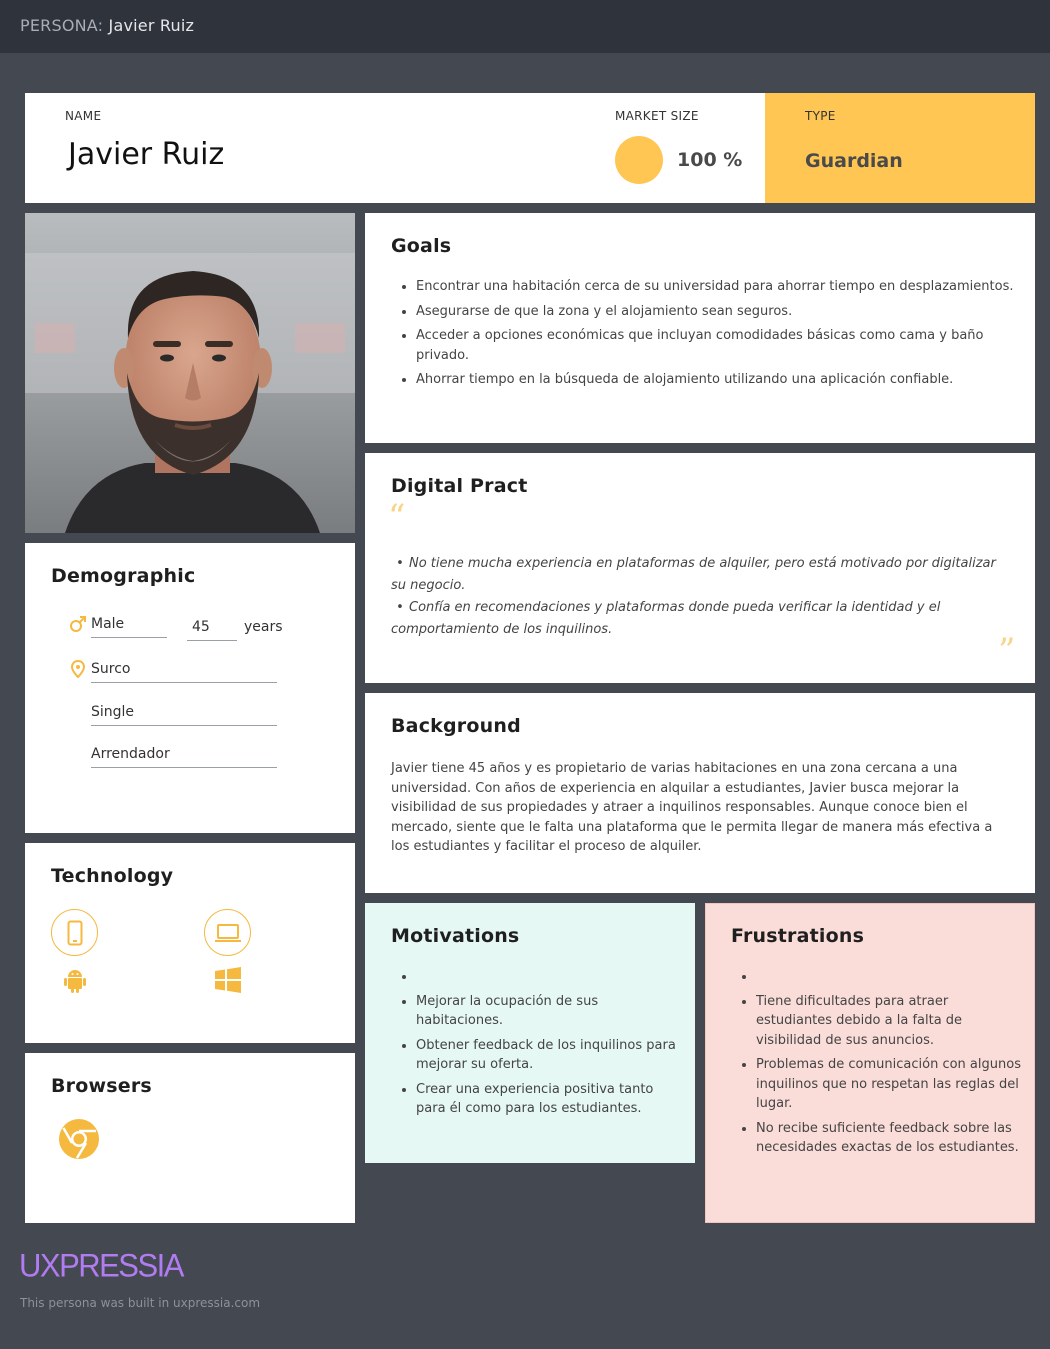 The width and height of the screenshot is (1050, 1349). I want to click on top-bar: PERSONA: Javier Ruiz, so click(525, 26).